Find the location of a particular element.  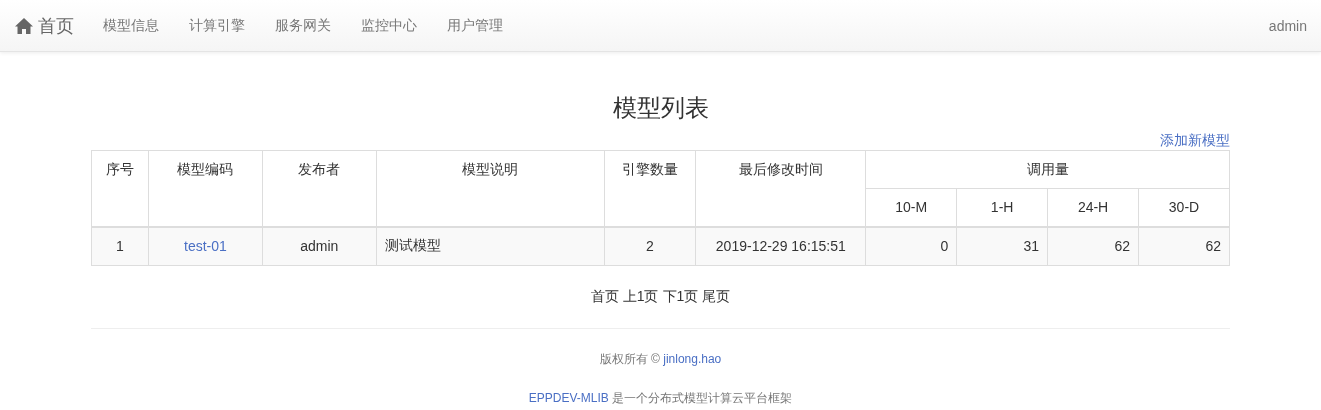

table-cell: 2019-12-29 16:15:51 is located at coordinates (780, 245).